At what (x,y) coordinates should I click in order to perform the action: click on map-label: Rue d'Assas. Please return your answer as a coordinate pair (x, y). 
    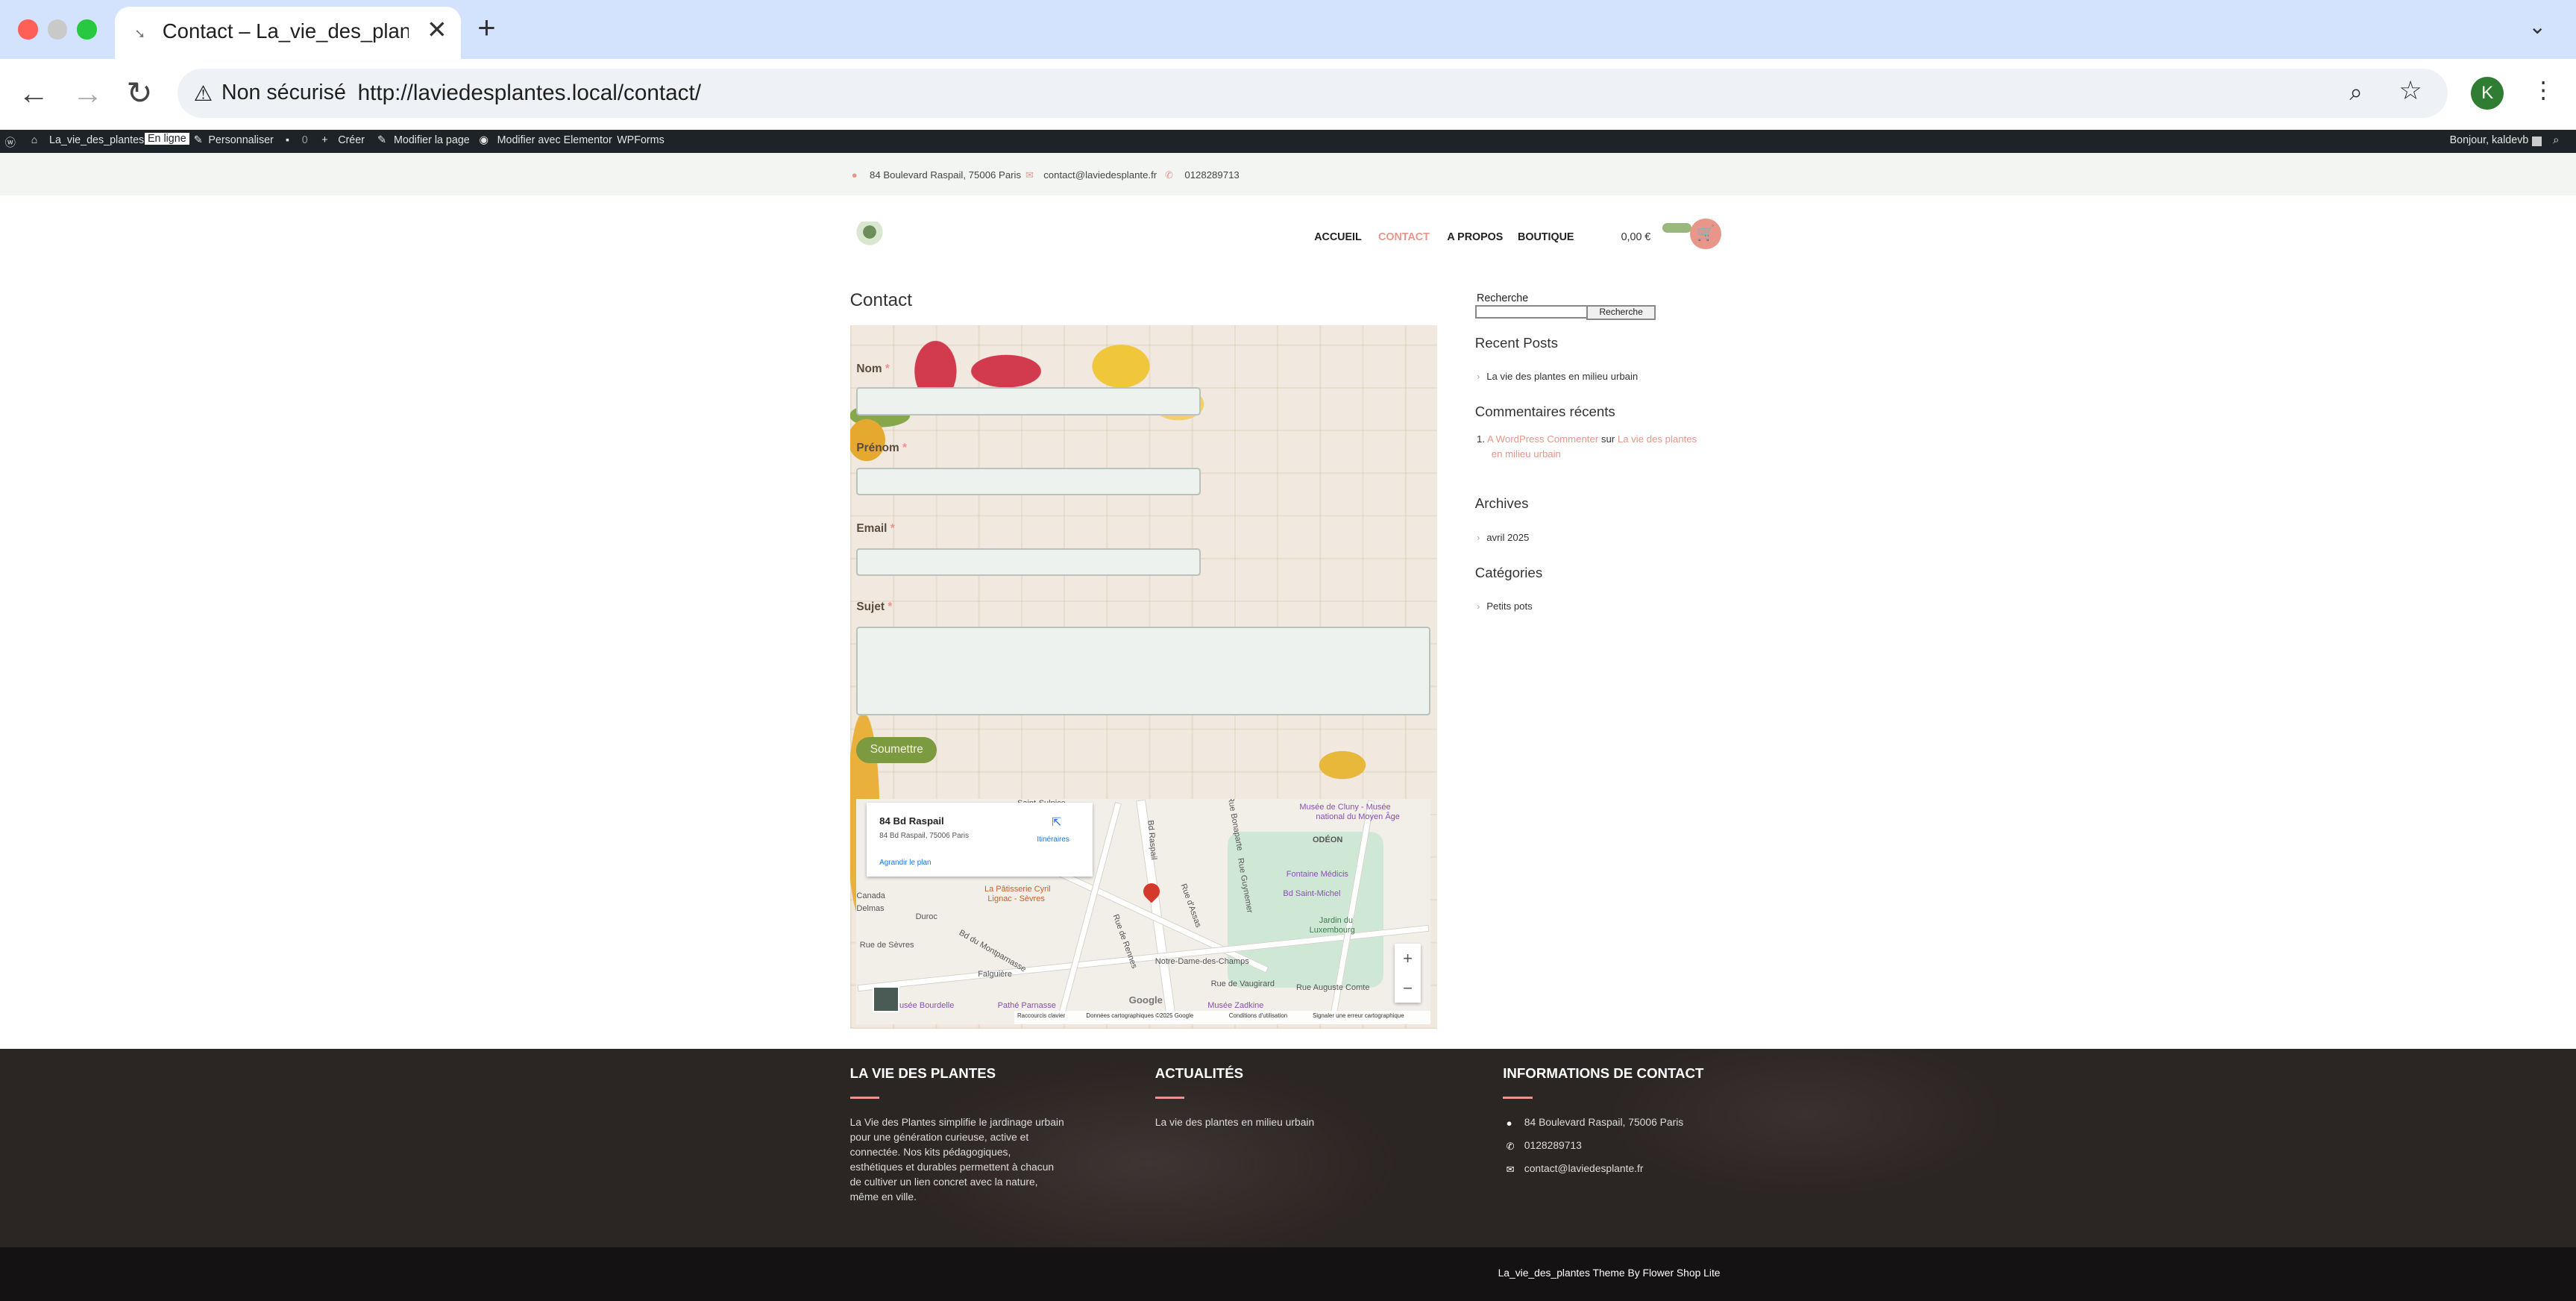
    Looking at the image, I should click on (1191, 906).